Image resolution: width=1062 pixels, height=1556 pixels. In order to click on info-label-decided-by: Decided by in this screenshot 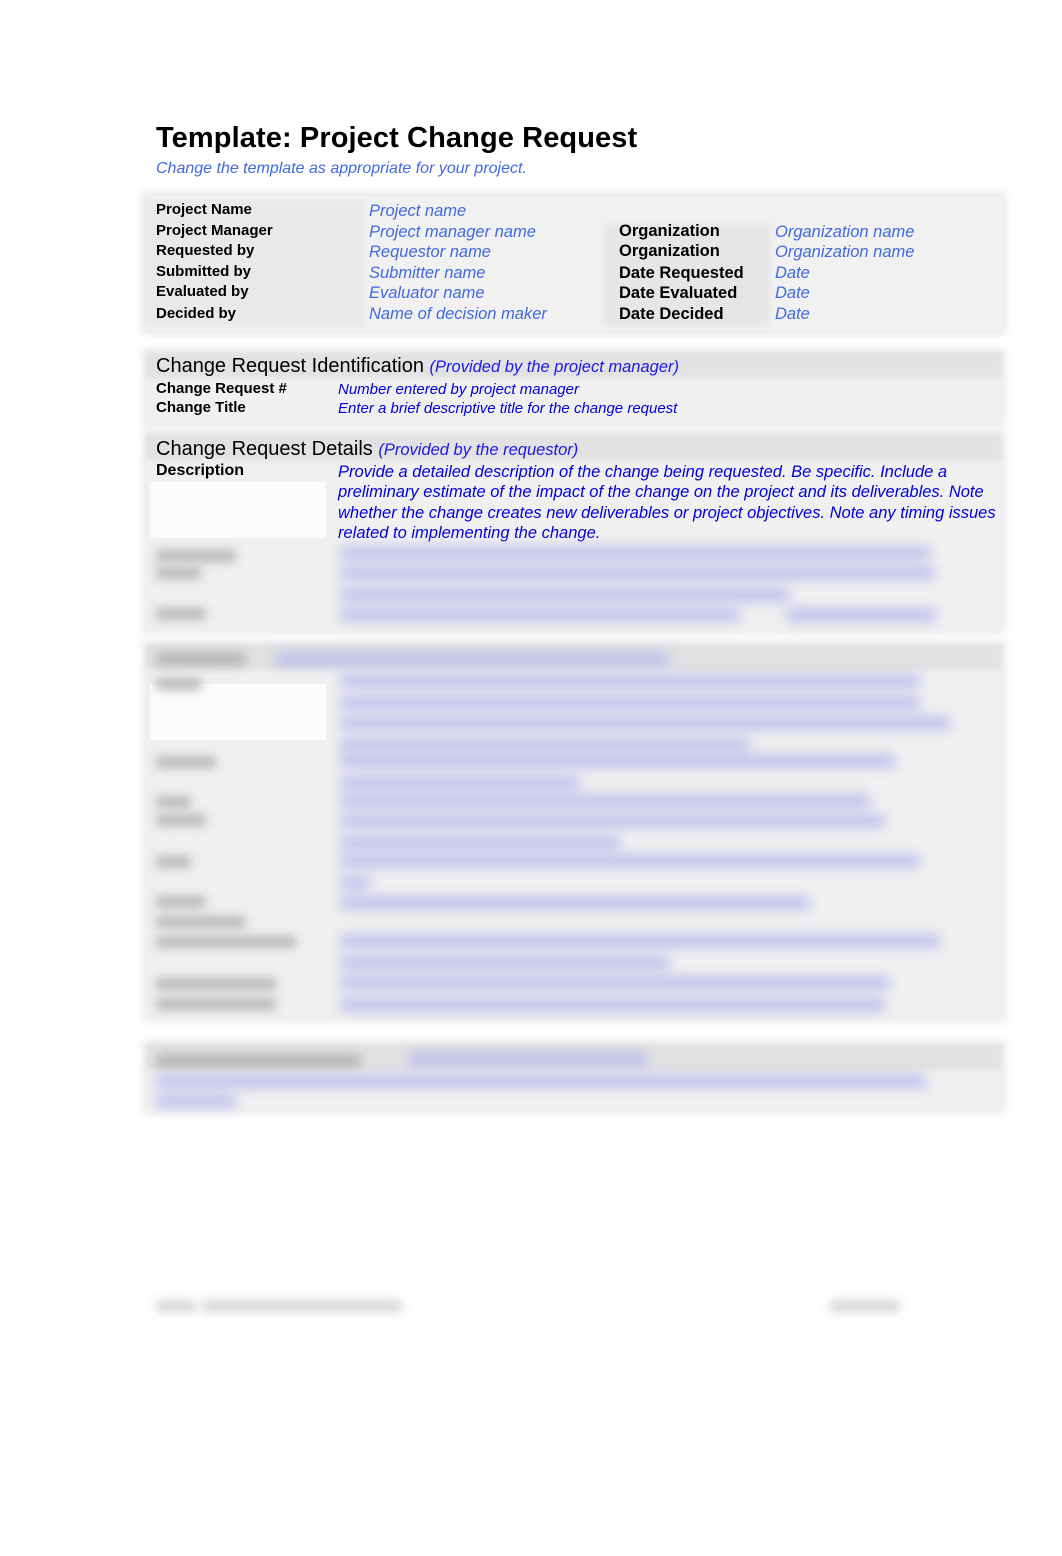, I will do `click(196, 313)`.